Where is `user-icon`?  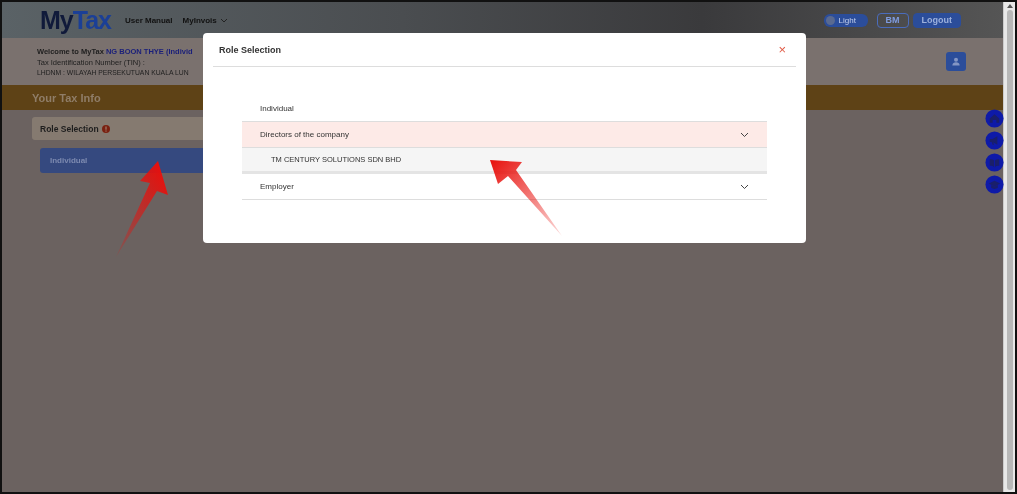
user-icon is located at coordinates (956, 61).